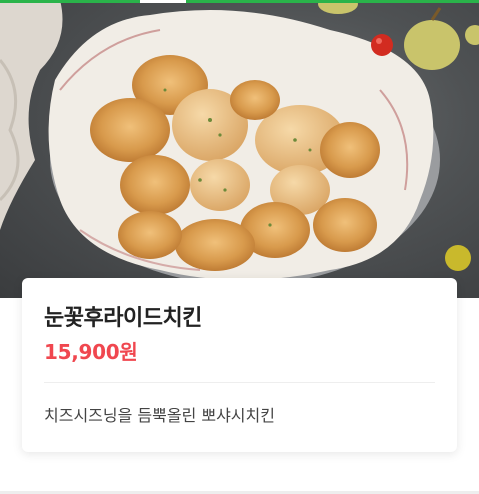 The width and height of the screenshot is (479, 494). I want to click on product-name: 눈꽃후라이드치킨, so click(123, 318).